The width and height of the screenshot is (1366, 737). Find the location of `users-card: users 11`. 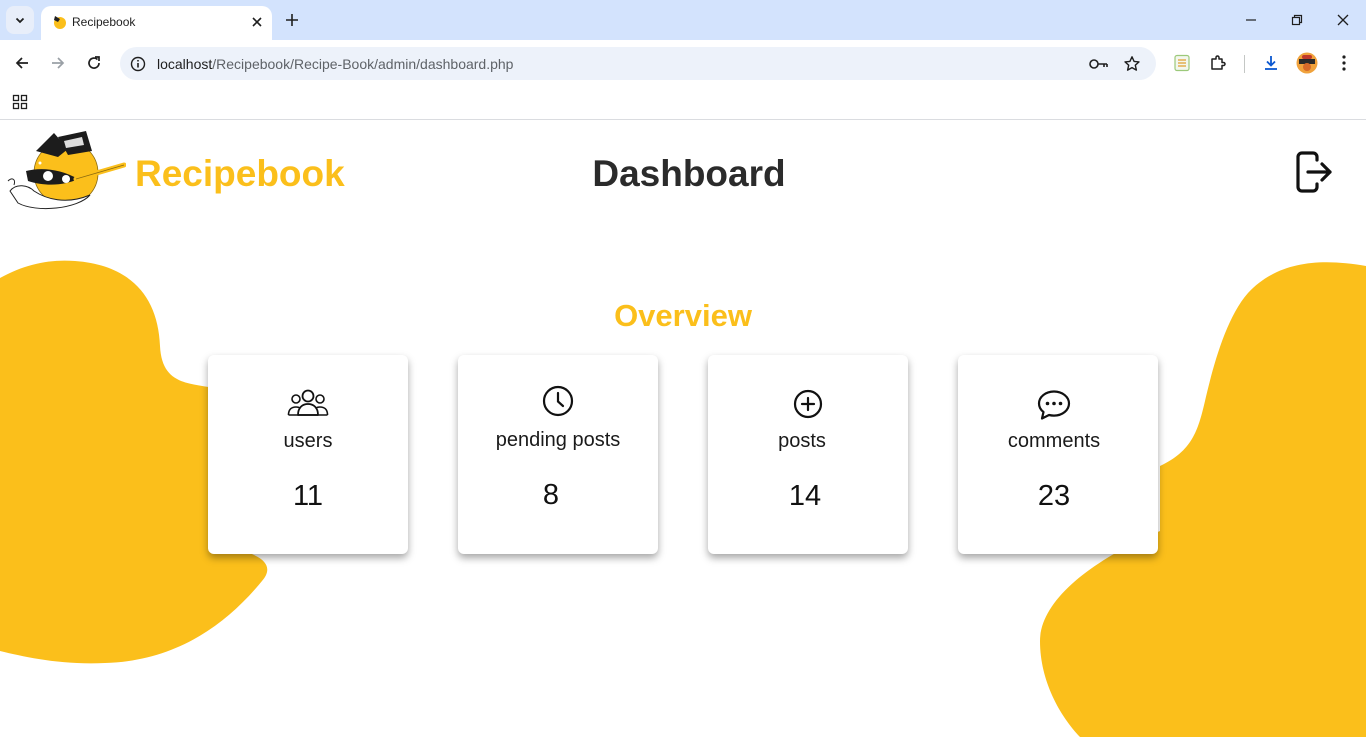

users-card: users 11 is located at coordinates (308, 454).